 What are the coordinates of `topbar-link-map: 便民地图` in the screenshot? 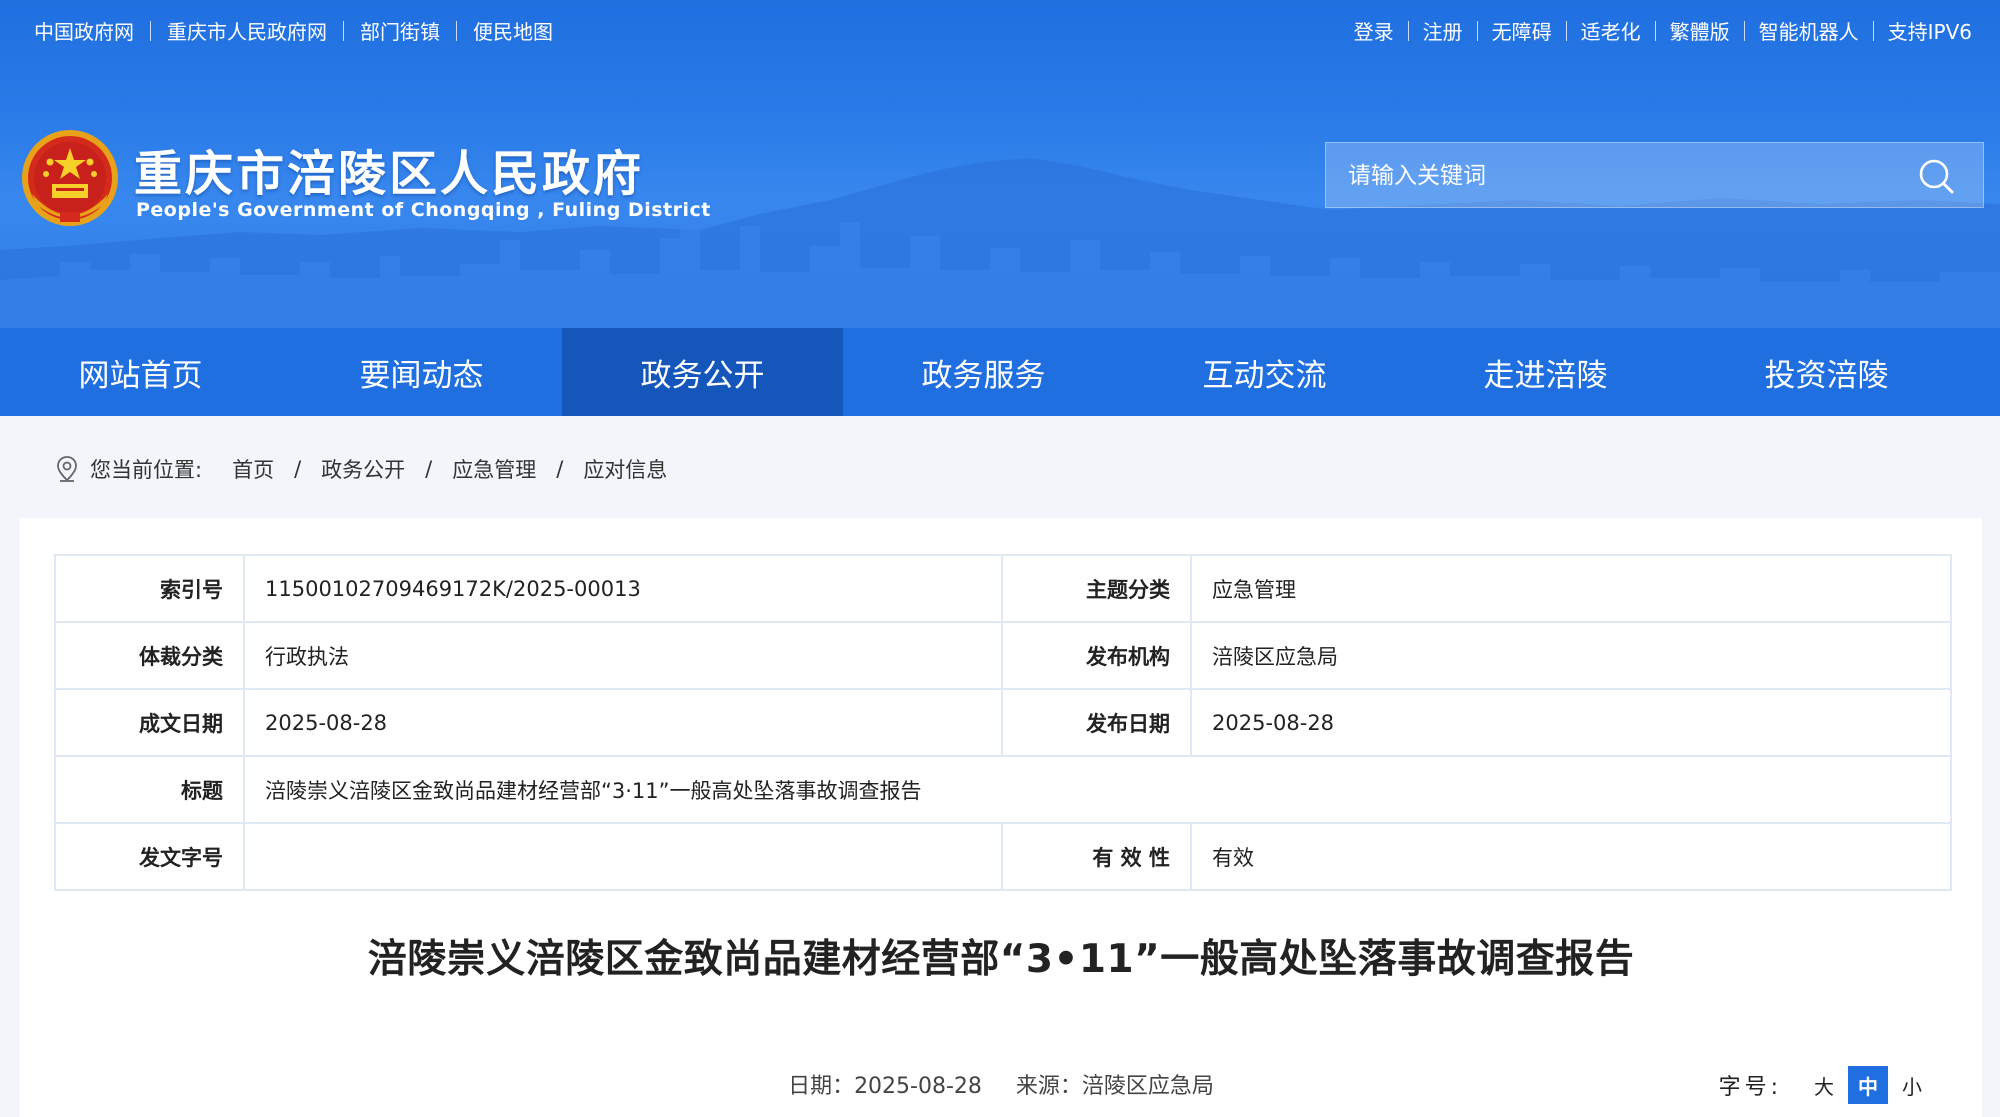 It's located at (513, 30).